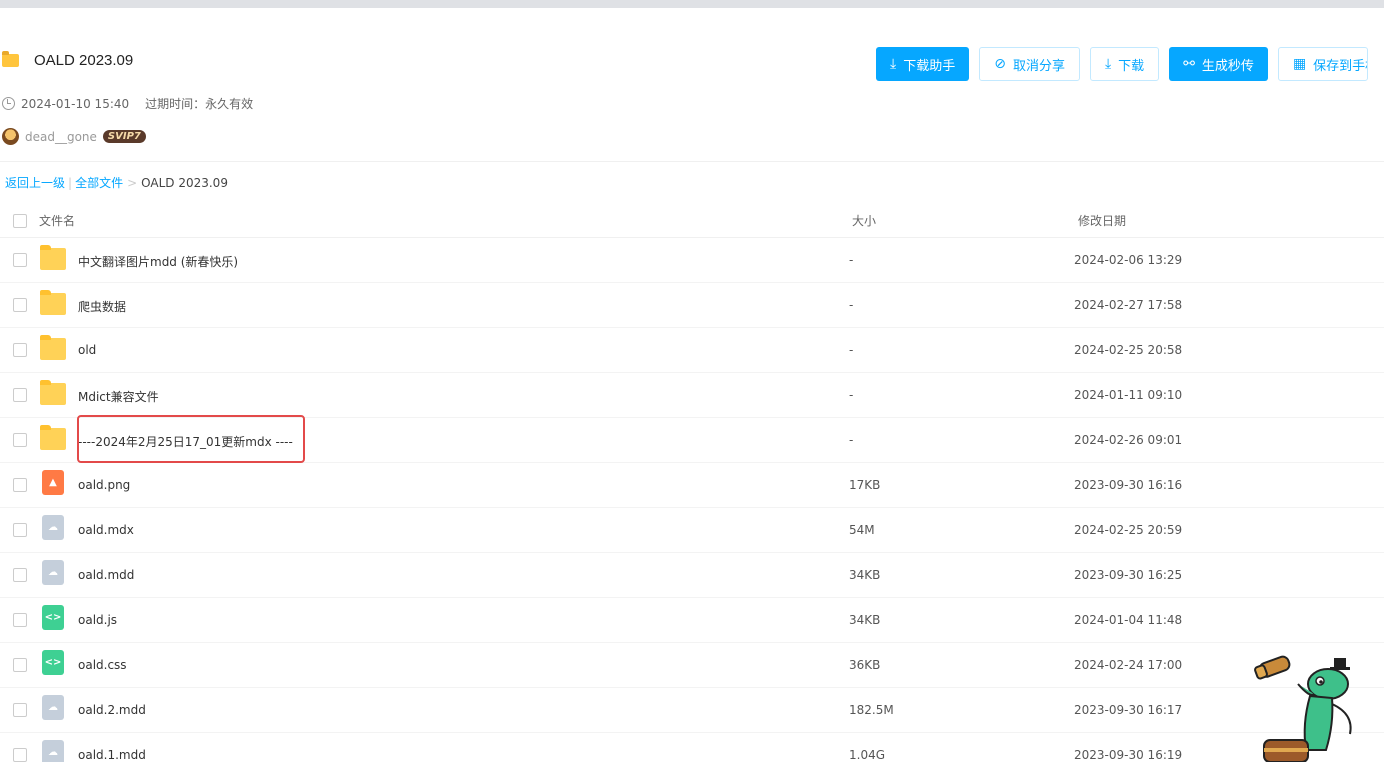  What do you see at coordinates (865, 665) in the screenshot?
I see `file-size: 36KB` at bounding box center [865, 665].